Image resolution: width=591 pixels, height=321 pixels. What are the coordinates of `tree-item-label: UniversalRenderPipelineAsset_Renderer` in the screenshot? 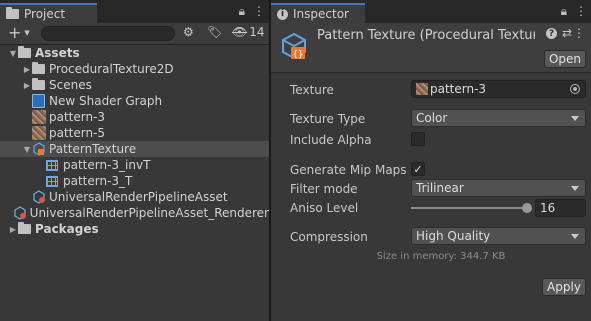 It's located at (149, 213).